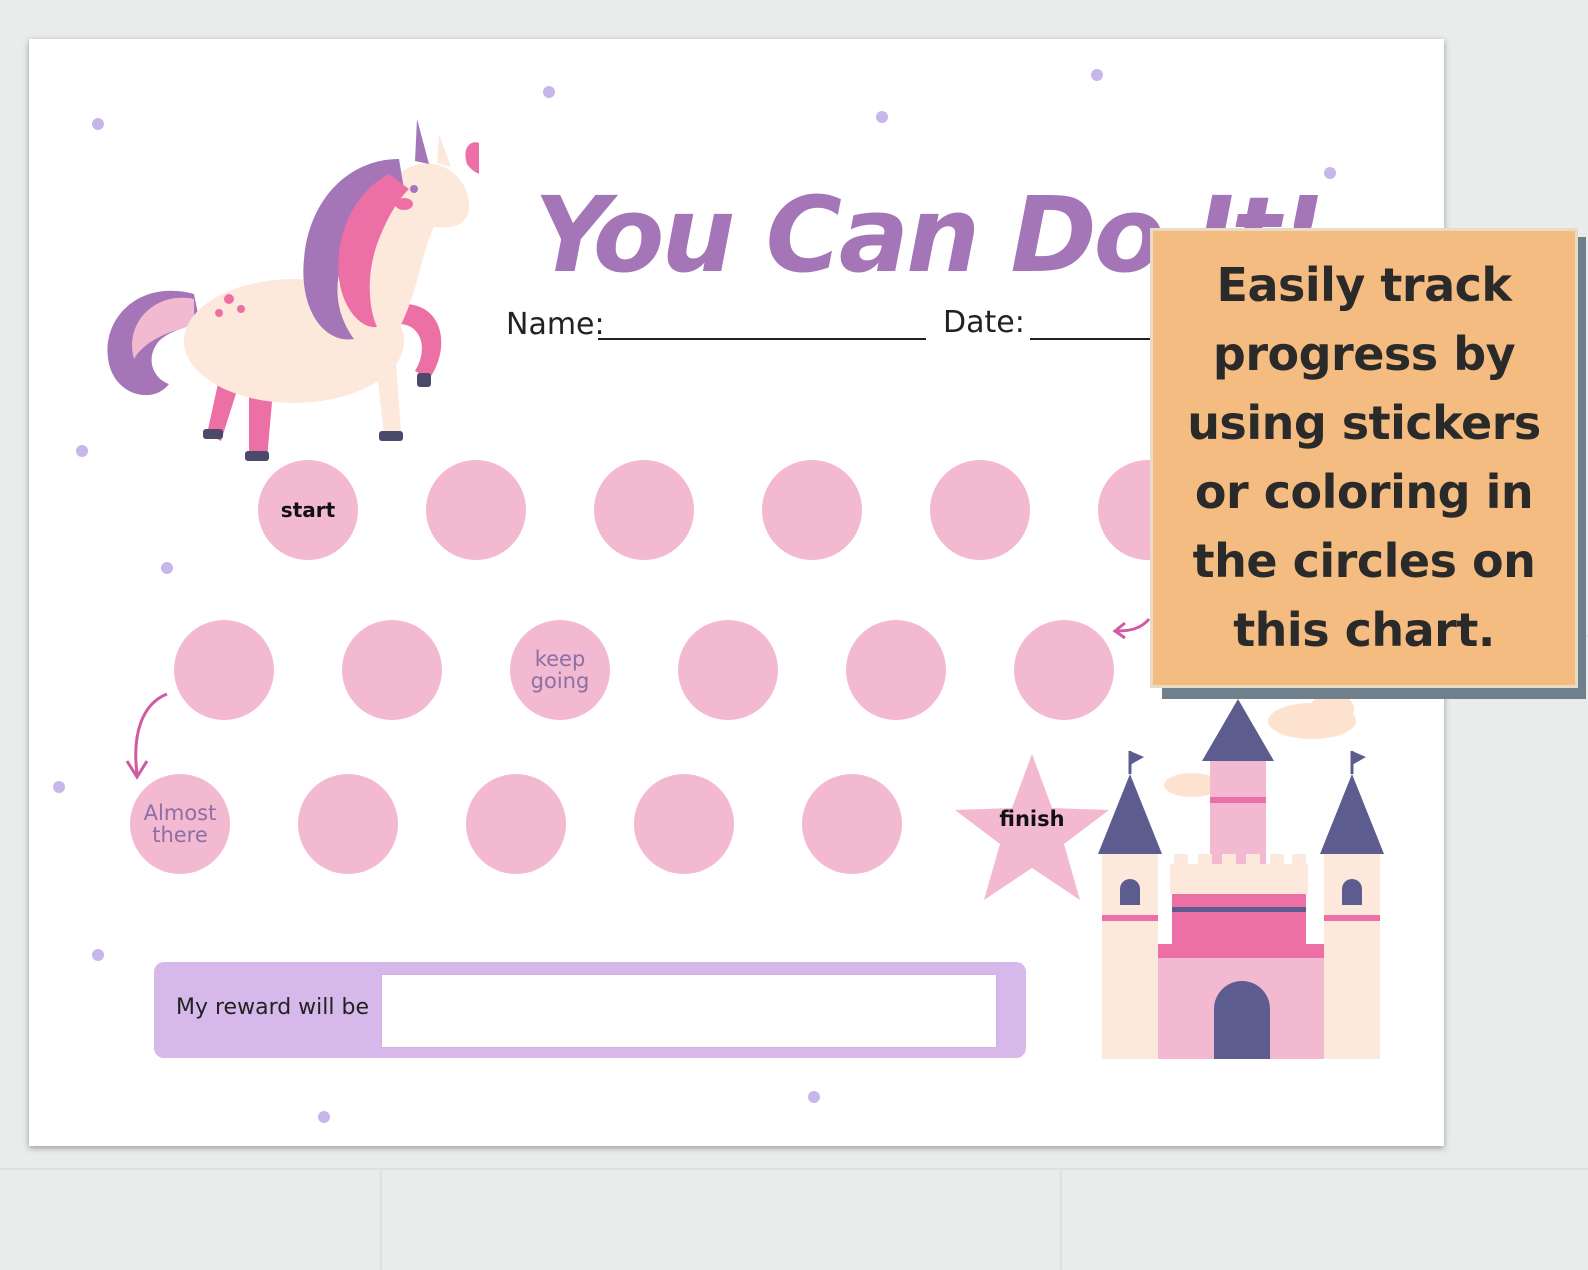 Image resolution: width=1588 pixels, height=1270 pixels. I want to click on progress-circle-start: start, so click(308, 510).